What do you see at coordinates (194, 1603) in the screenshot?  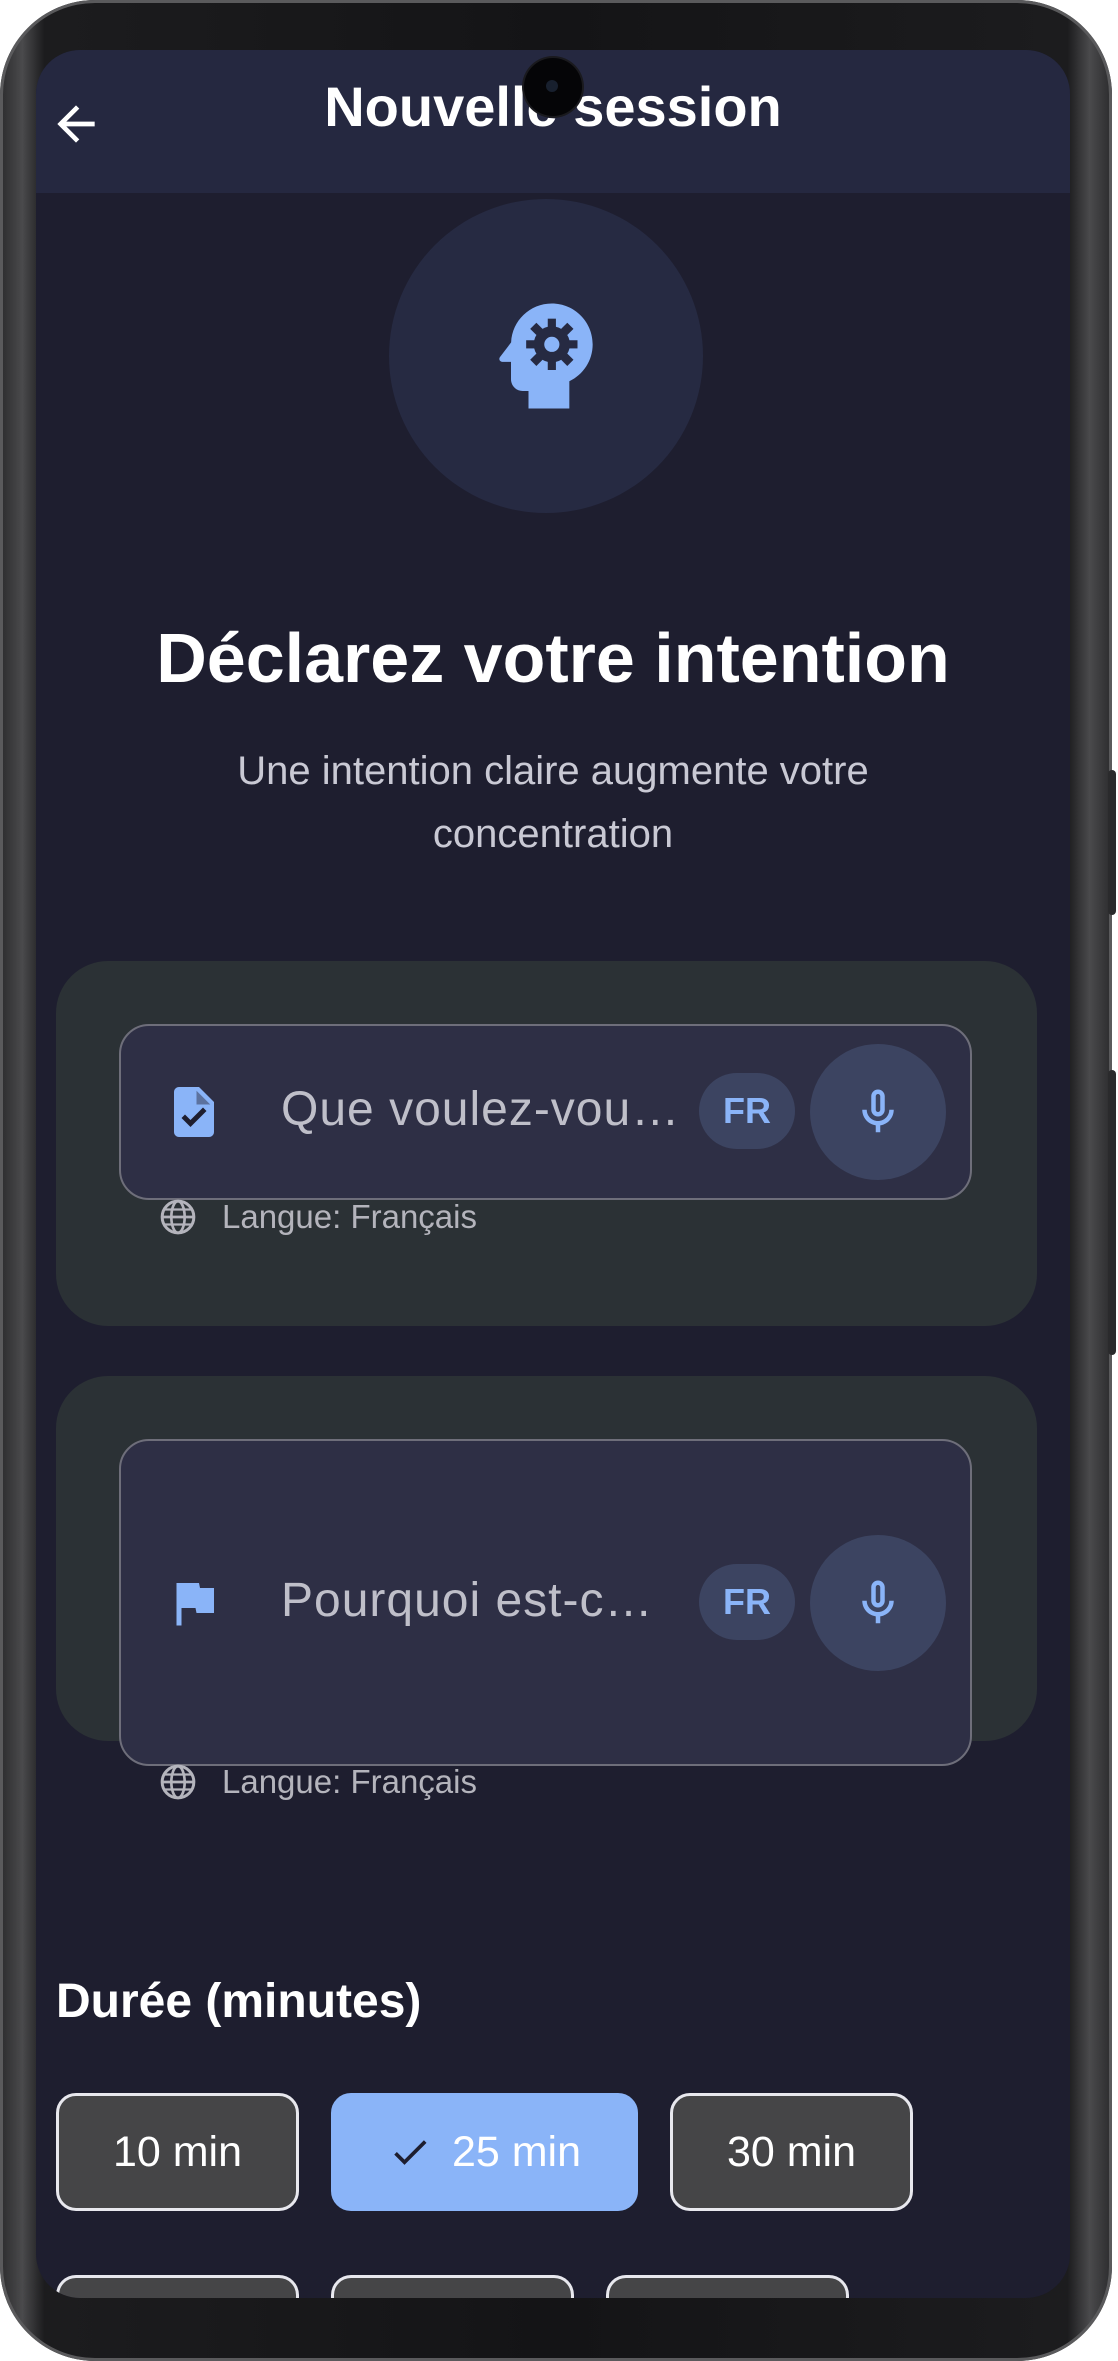 I see `flag-icon` at bounding box center [194, 1603].